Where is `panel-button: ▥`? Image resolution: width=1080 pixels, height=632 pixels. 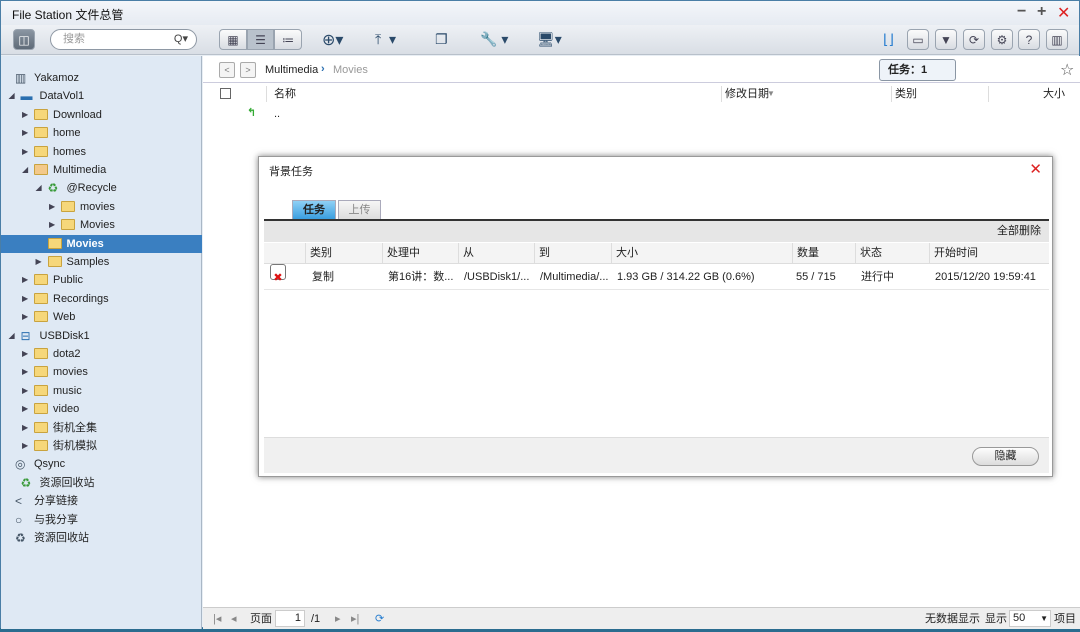 panel-button: ▥ is located at coordinates (1057, 39).